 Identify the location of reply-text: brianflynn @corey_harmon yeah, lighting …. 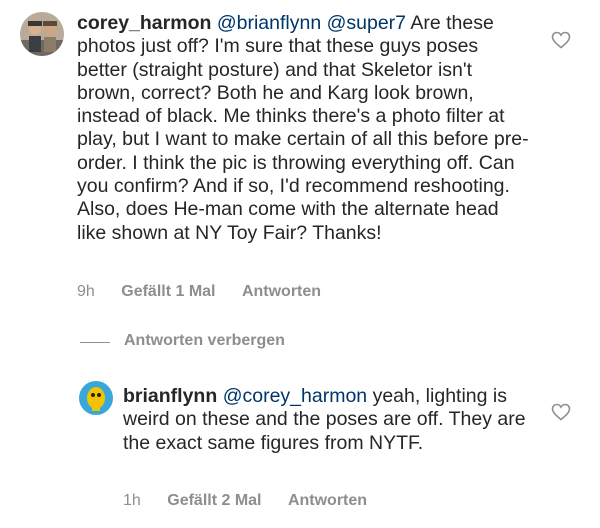
(328, 420).